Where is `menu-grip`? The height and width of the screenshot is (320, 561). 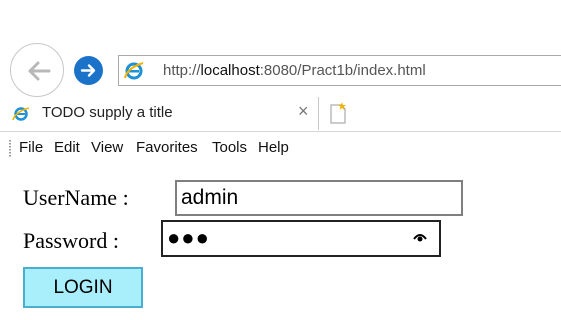 menu-grip is located at coordinates (10, 149).